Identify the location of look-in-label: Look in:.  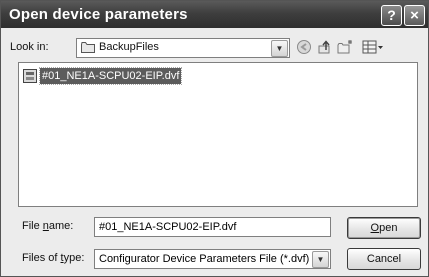
(29, 47).